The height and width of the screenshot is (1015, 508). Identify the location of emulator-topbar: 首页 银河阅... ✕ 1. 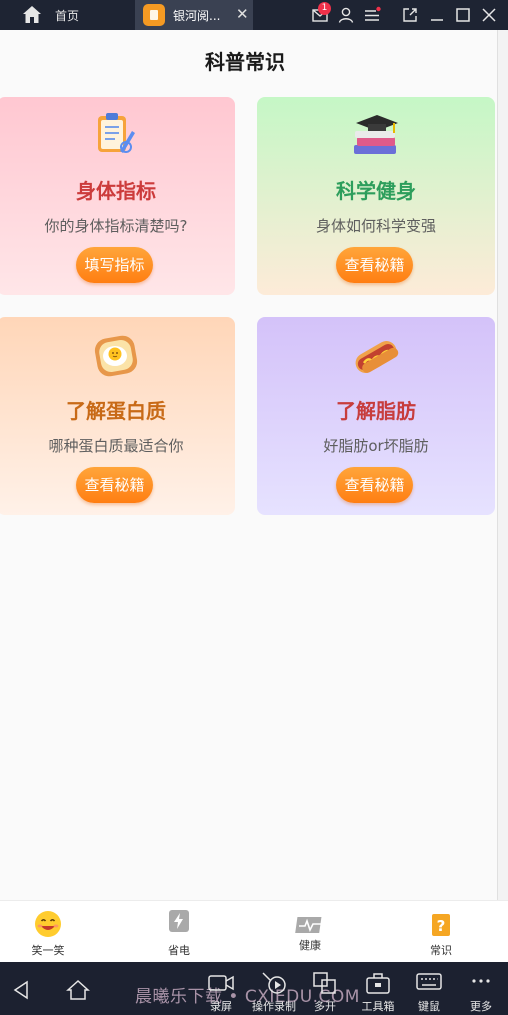
(254, 15).